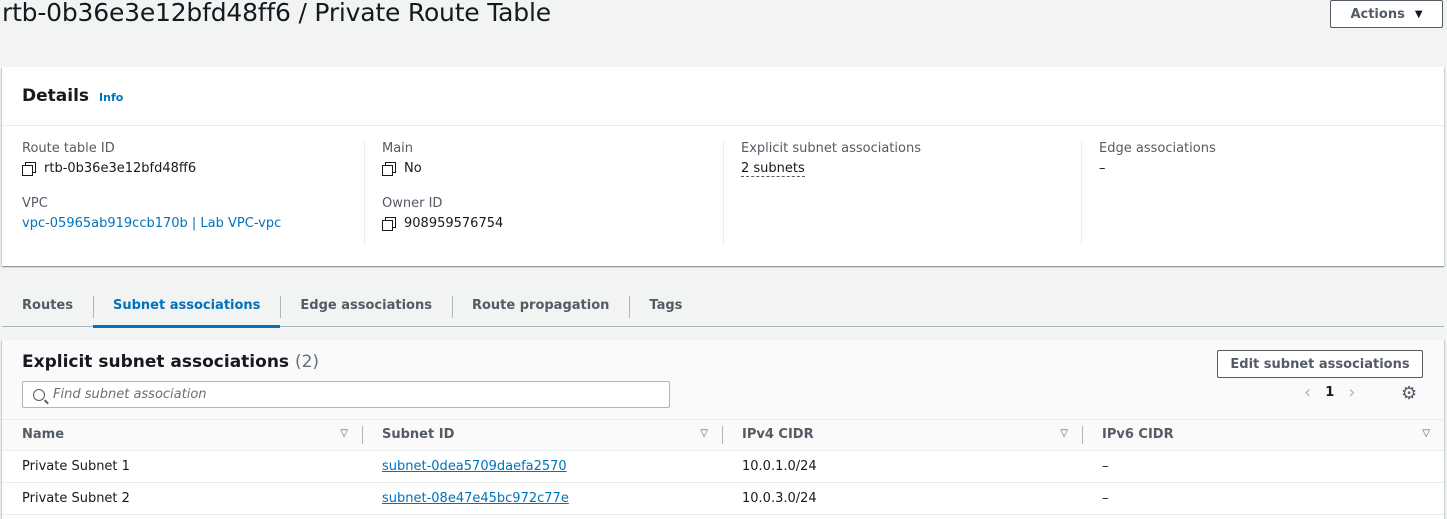 The width and height of the screenshot is (1447, 519). What do you see at coordinates (151, 223) in the screenshot?
I see `vpc-link: vpc-05965ab919ccb170b | Lab VPC-vpc` at bounding box center [151, 223].